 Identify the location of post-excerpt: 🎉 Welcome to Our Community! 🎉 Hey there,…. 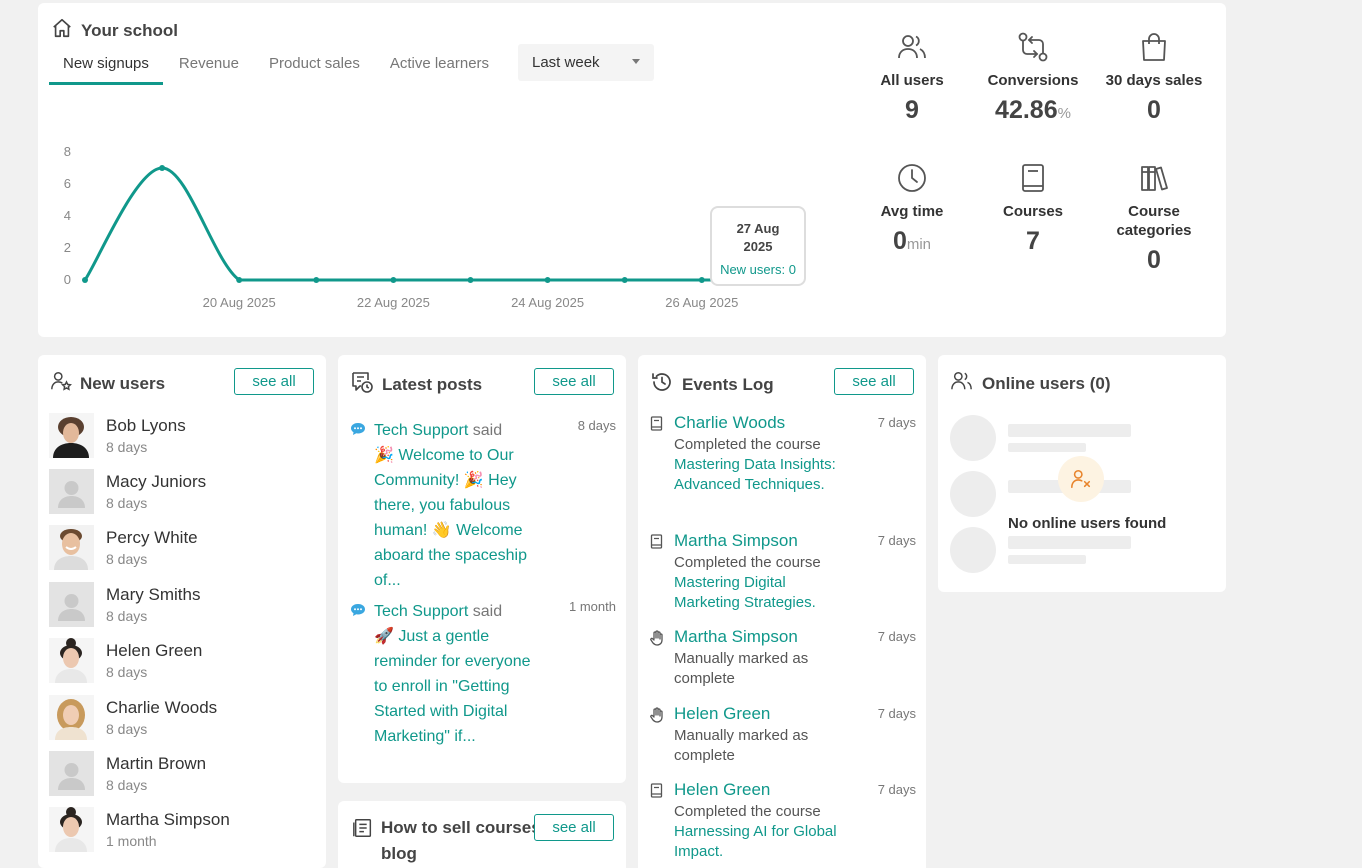
(456, 518).